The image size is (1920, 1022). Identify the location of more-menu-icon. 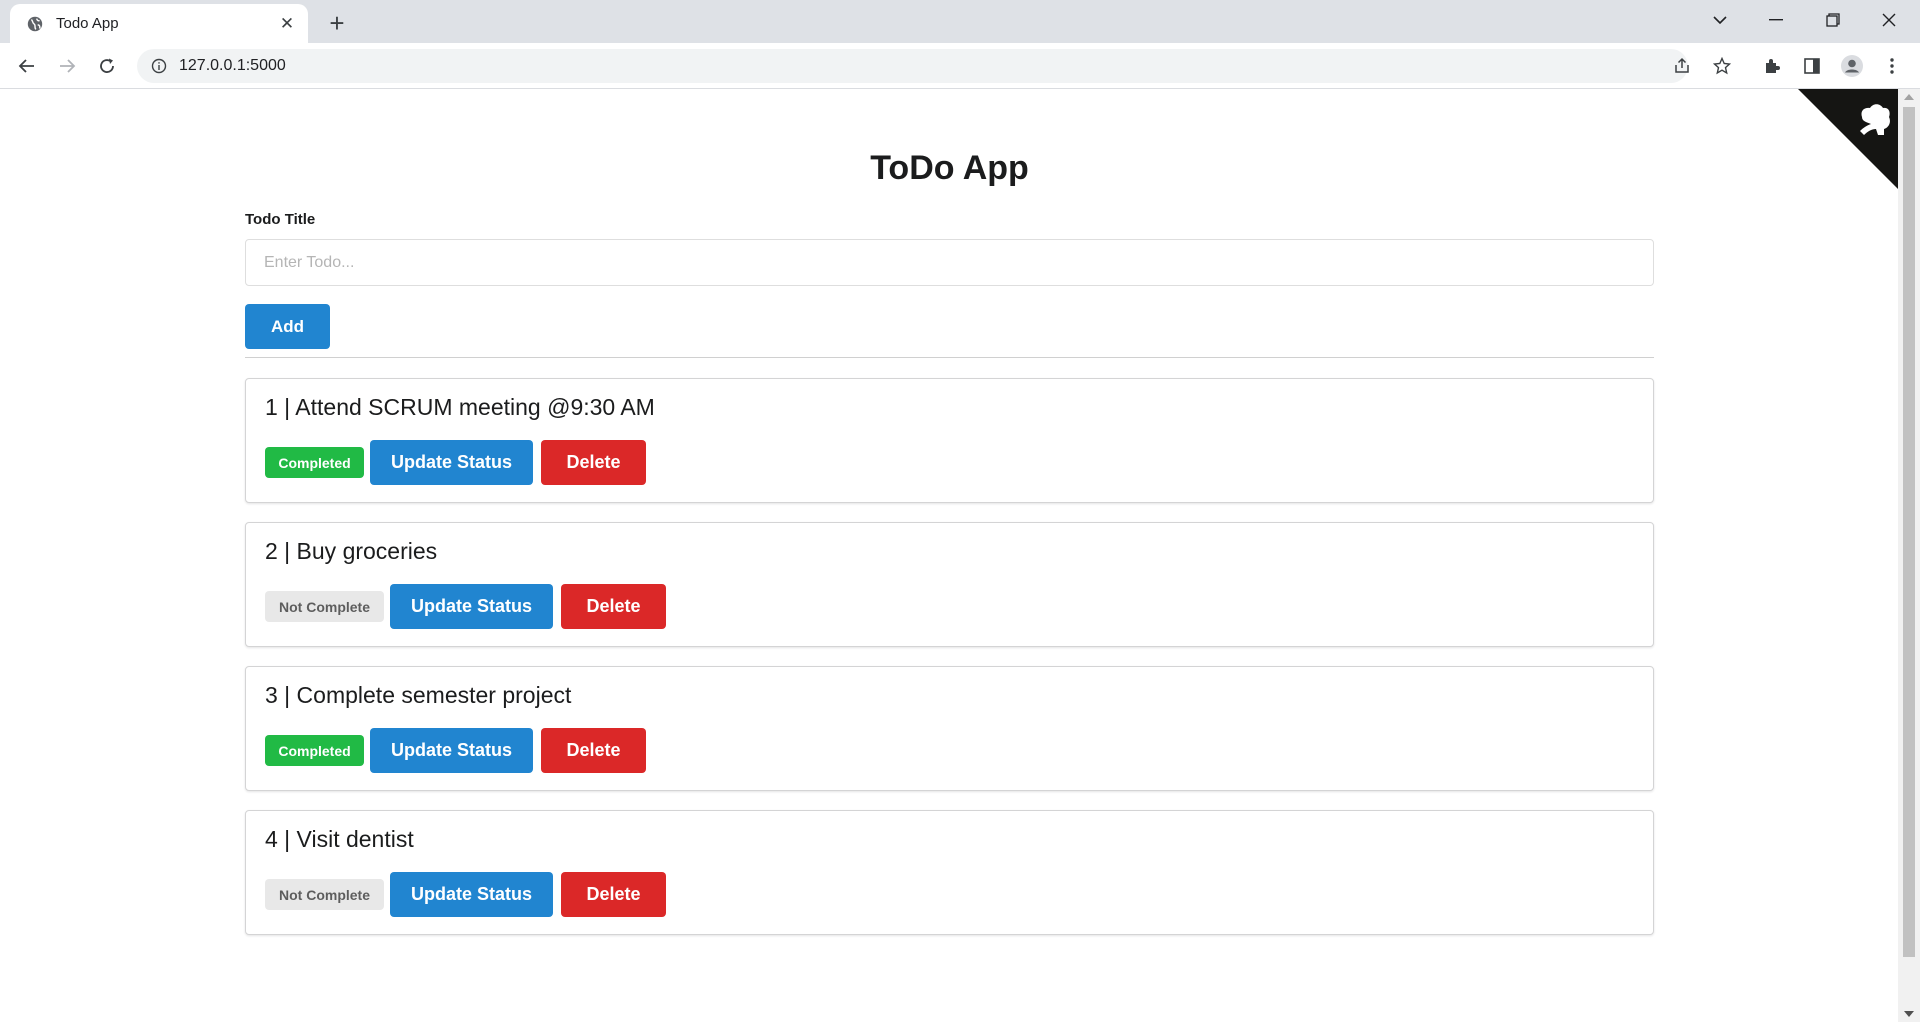
(1892, 66).